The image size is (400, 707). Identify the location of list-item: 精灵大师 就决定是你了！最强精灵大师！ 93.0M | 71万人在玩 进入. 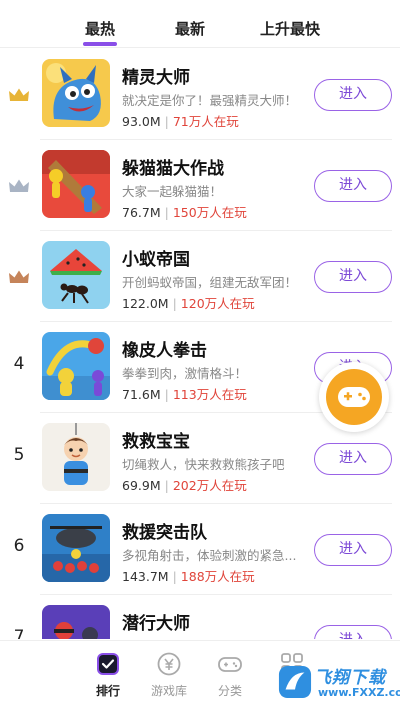
(200, 94).